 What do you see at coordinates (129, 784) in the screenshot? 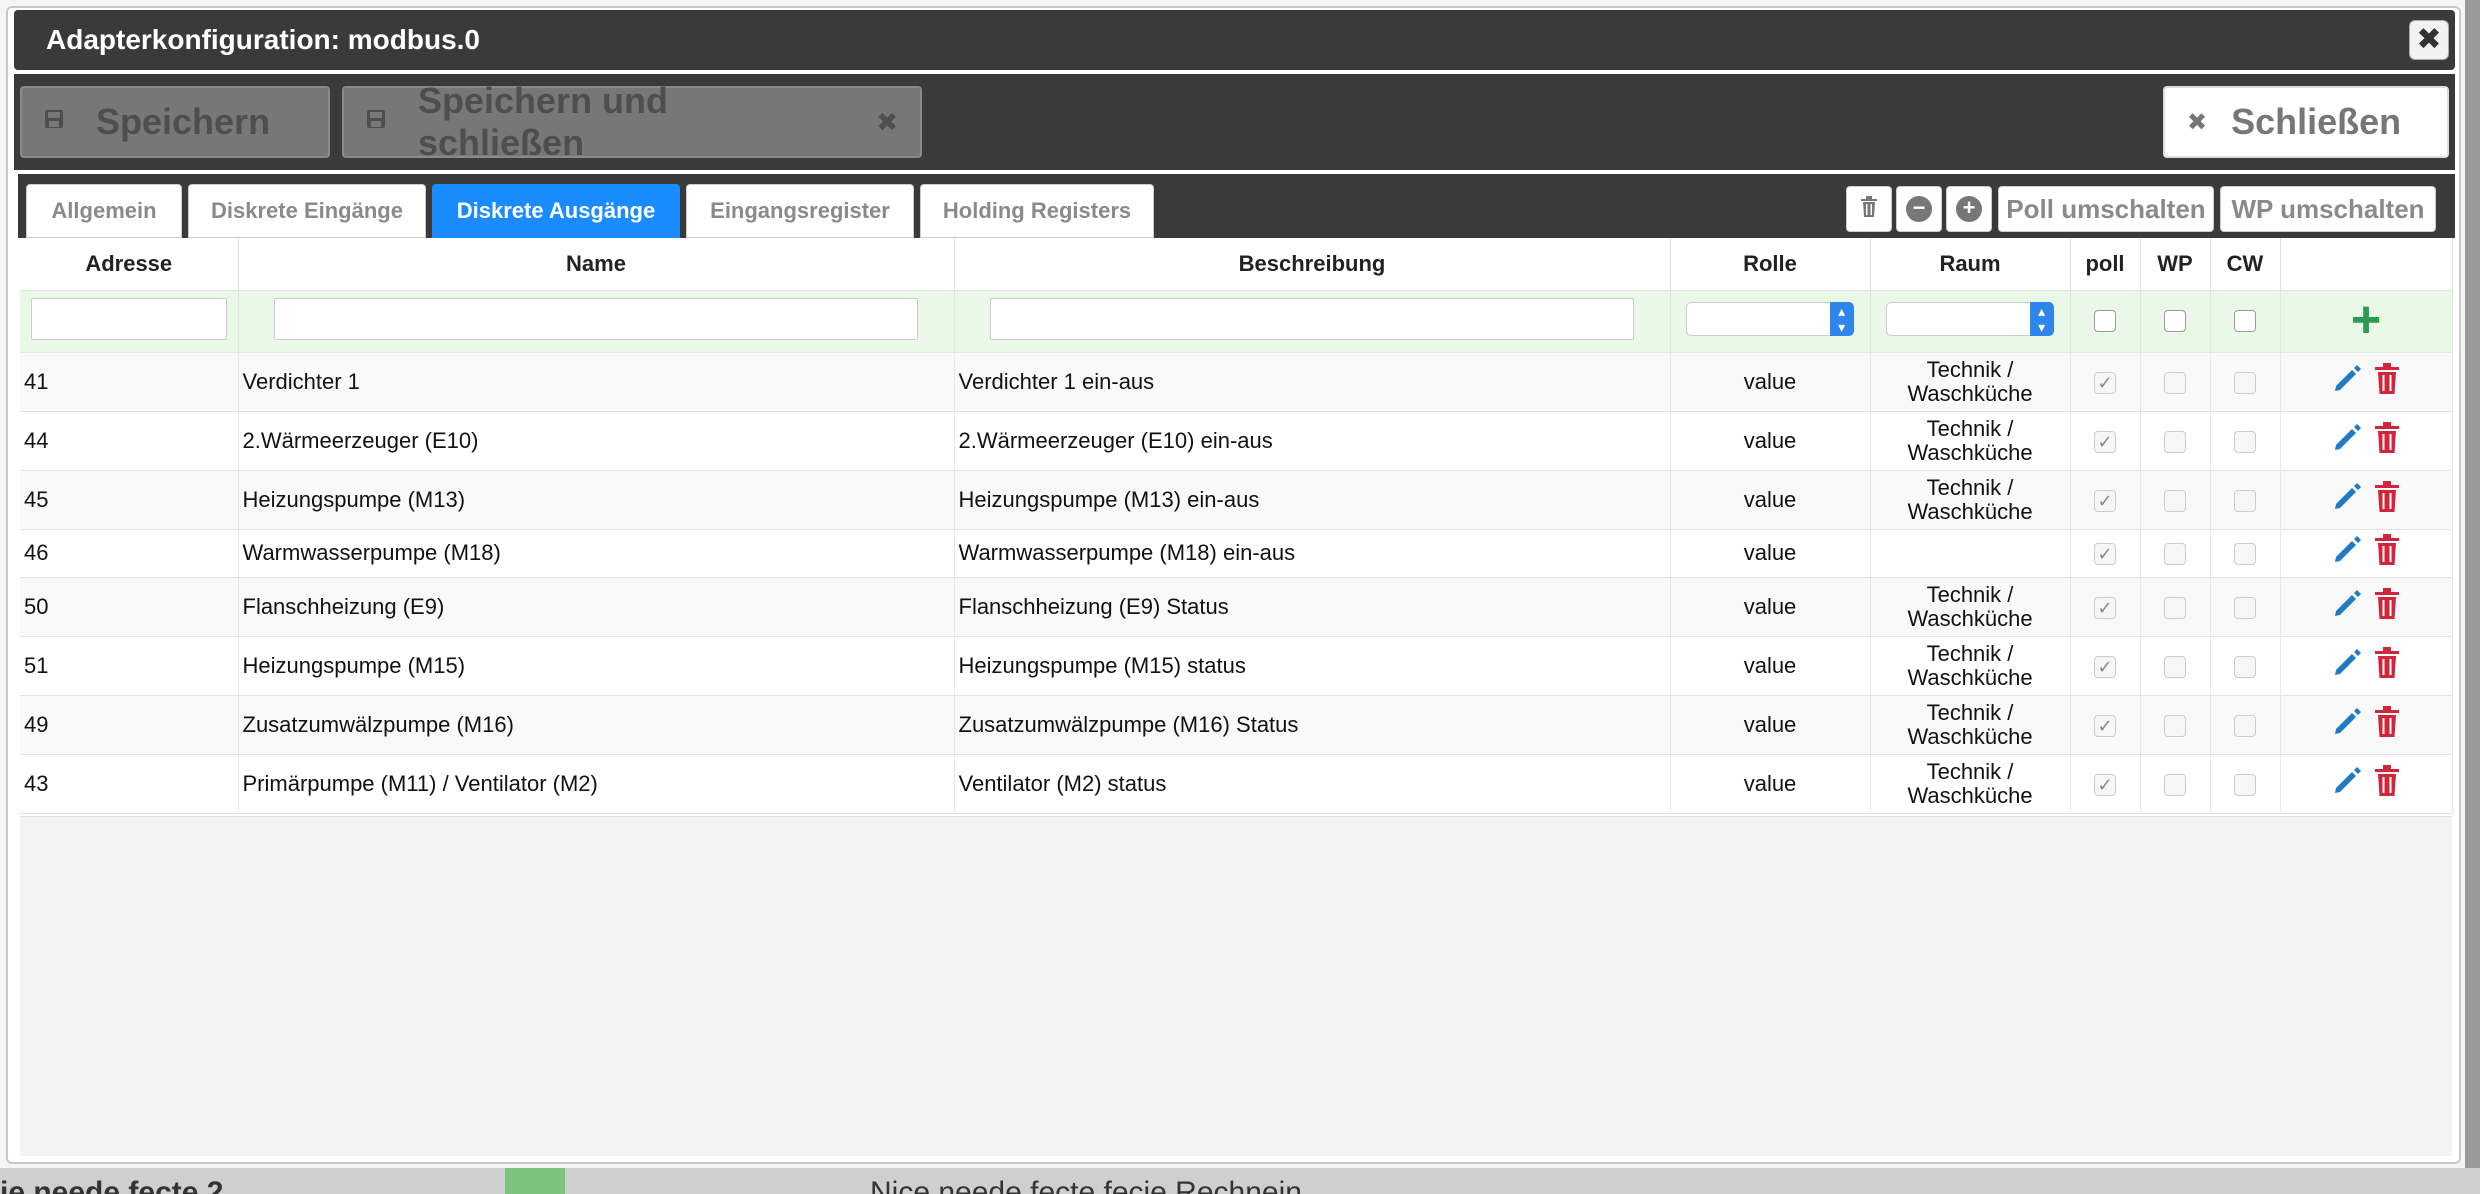
I see `cell-address: 43` at bounding box center [129, 784].